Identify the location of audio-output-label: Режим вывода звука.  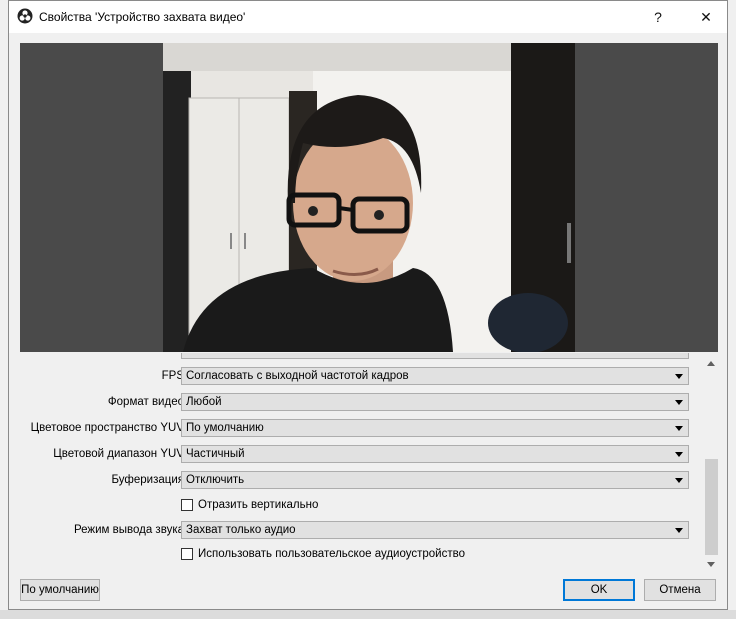
(128, 530).